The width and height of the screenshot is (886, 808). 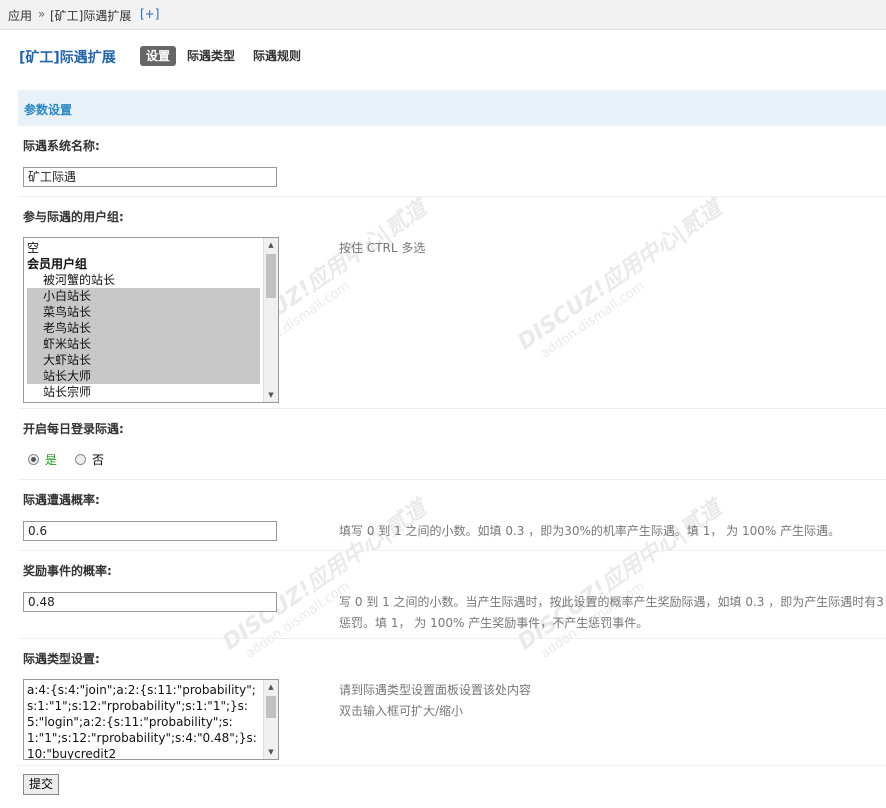 What do you see at coordinates (150, 602) in the screenshot?
I see `reward-probability-input: 0.48` at bounding box center [150, 602].